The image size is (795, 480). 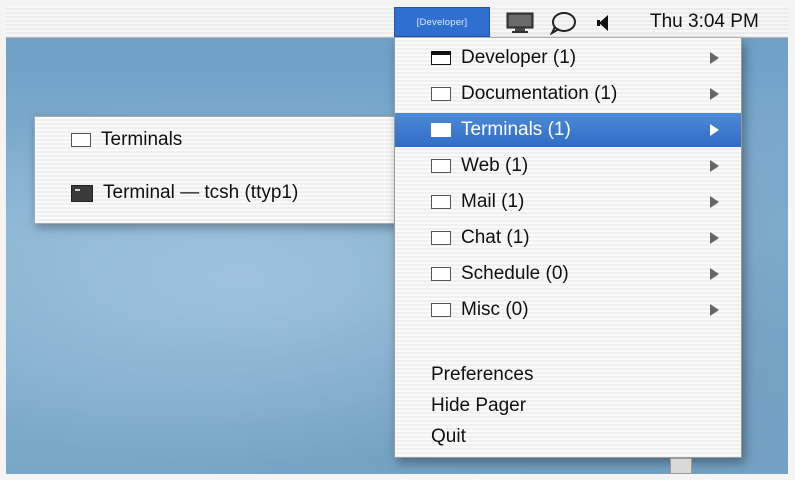 I want to click on menu-item-schedule: Schedule (0), so click(x=568, y=274).